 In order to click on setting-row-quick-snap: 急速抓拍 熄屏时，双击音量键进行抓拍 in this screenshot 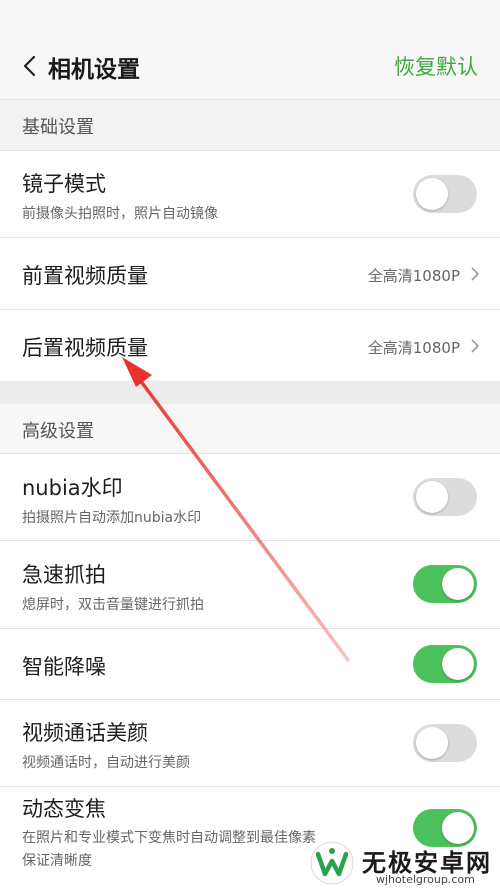, I will do `click(250, 585)`.